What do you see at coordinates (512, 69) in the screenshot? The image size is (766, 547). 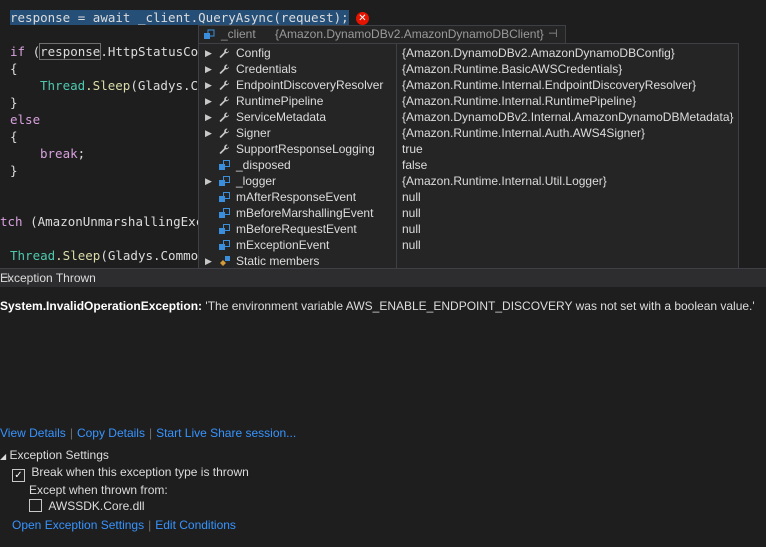 I see `member-value: {Amazon.Runtime.BasicAWSCredentials}` at bounding box center [512, 69].